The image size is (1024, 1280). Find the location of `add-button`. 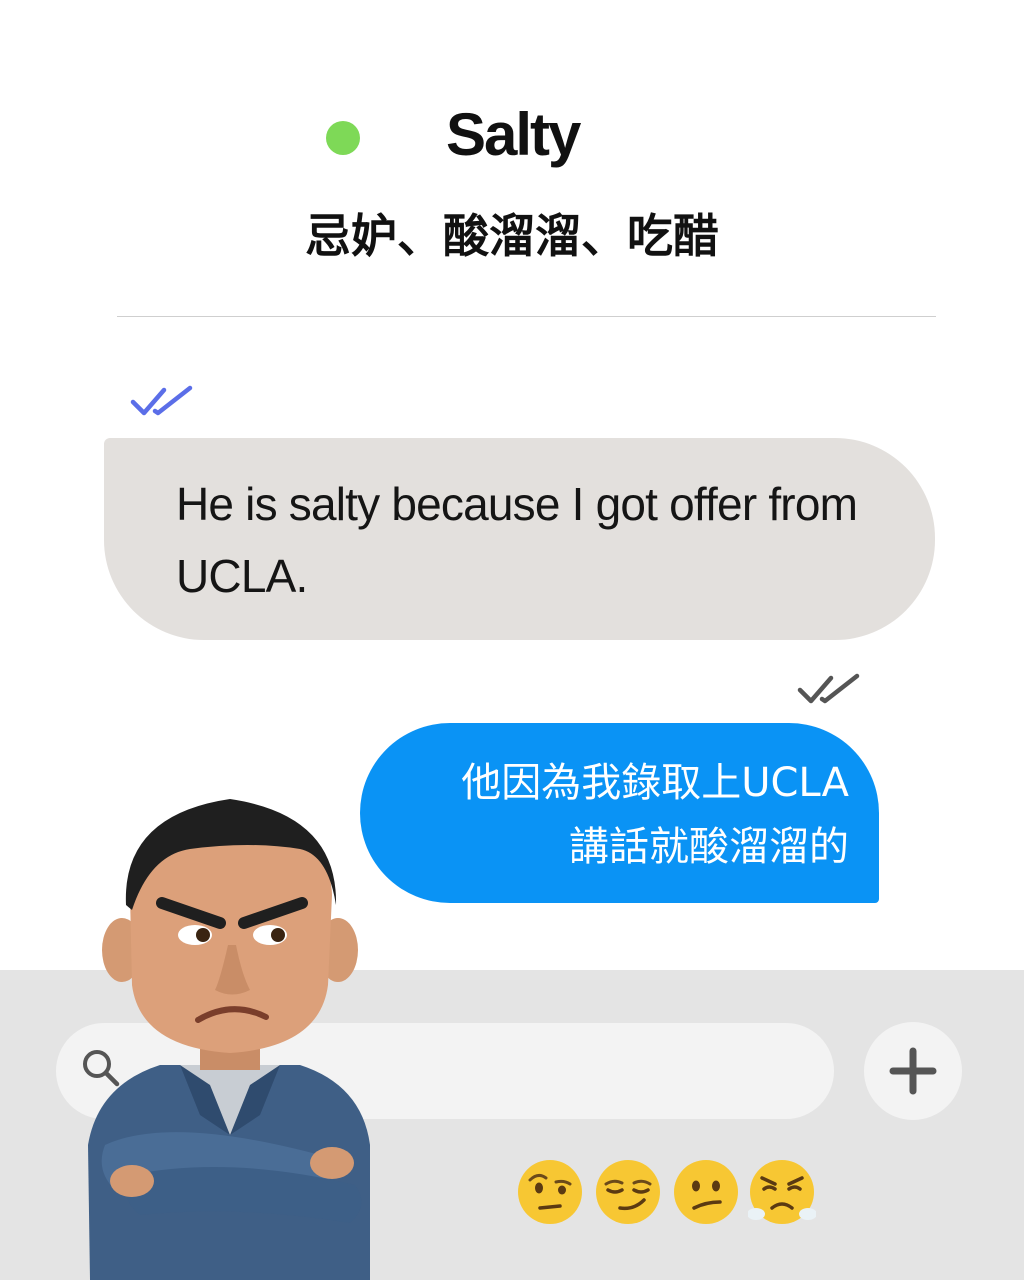

add-button is located at coordinates (913, 1071).